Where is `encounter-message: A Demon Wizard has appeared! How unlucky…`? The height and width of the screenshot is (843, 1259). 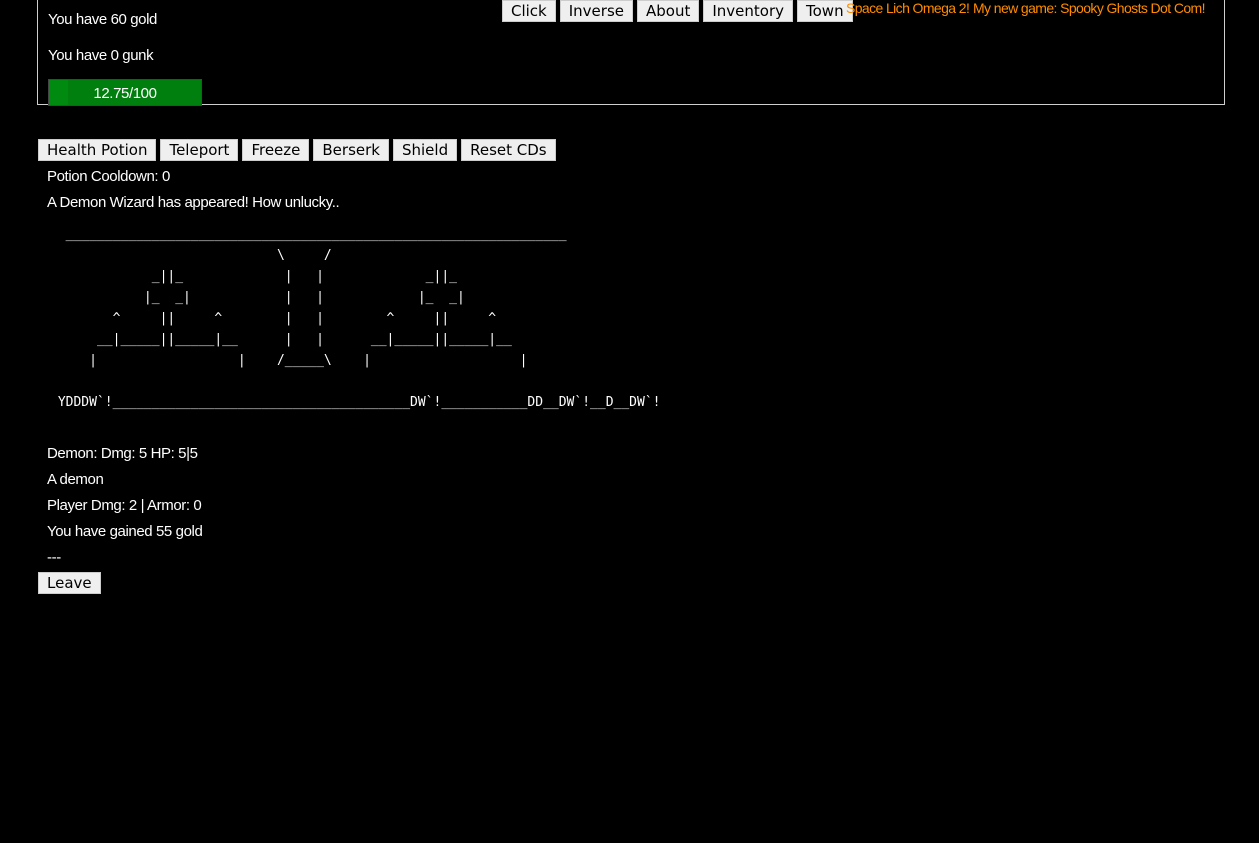 encounter-message: A Demon Wizard has appeared! How unlucky… is located at coordinates (193, 202).